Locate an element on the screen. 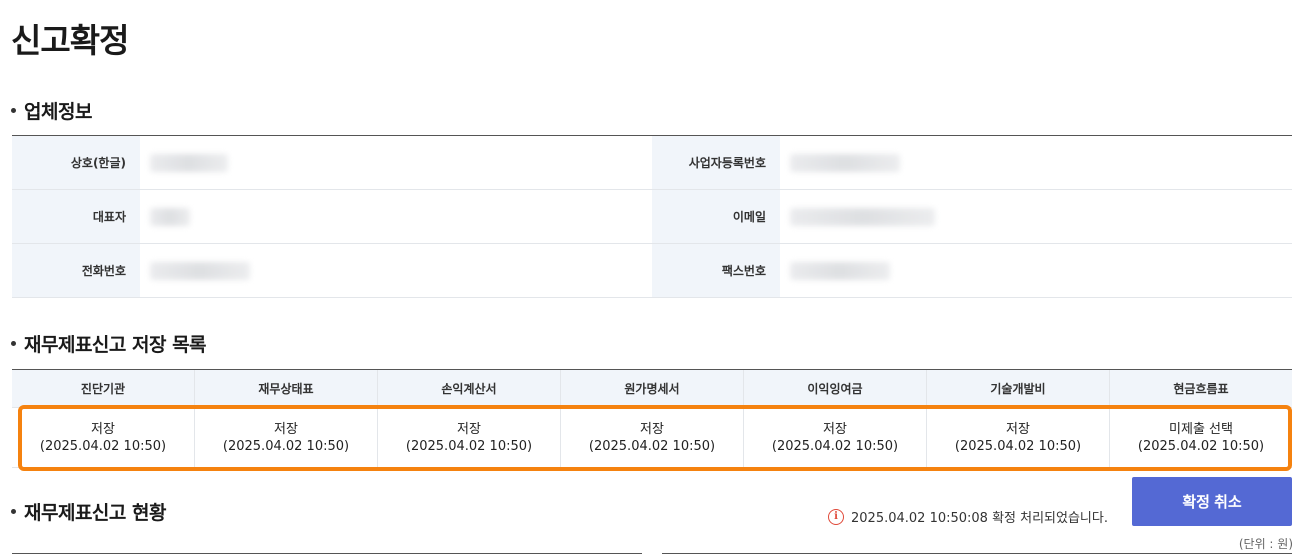 The height and width of the screenshot is (557, 1307). value-business-number is located at coordinates (1036, 162).